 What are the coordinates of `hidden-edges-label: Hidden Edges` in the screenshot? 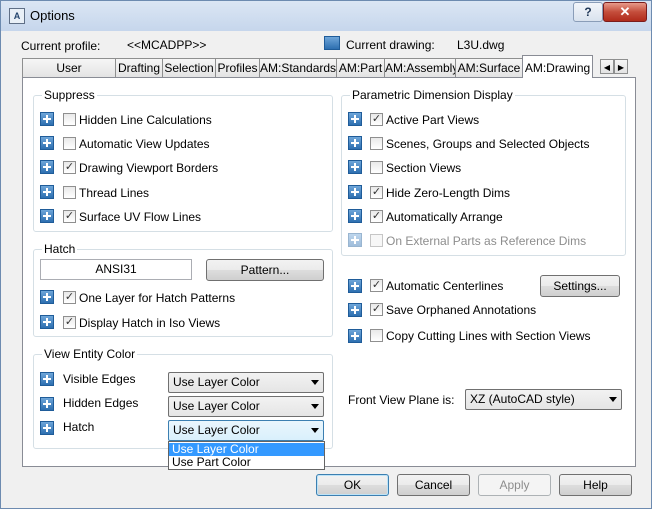 It's located at (101, 403).